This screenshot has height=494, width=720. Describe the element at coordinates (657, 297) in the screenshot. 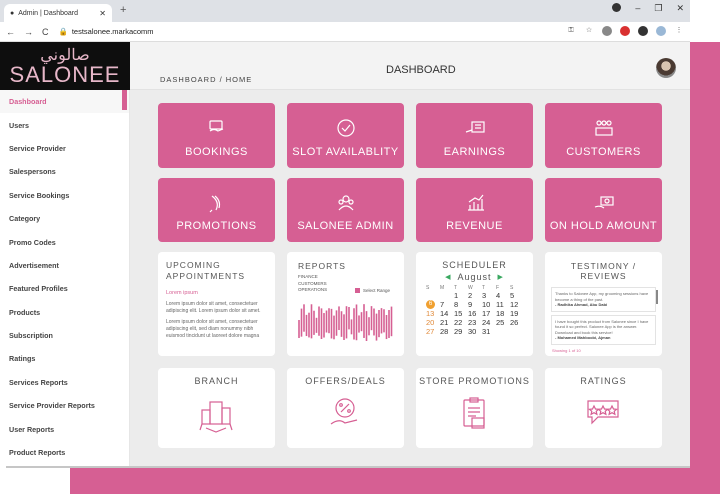

I see `scrollbar` at that location.